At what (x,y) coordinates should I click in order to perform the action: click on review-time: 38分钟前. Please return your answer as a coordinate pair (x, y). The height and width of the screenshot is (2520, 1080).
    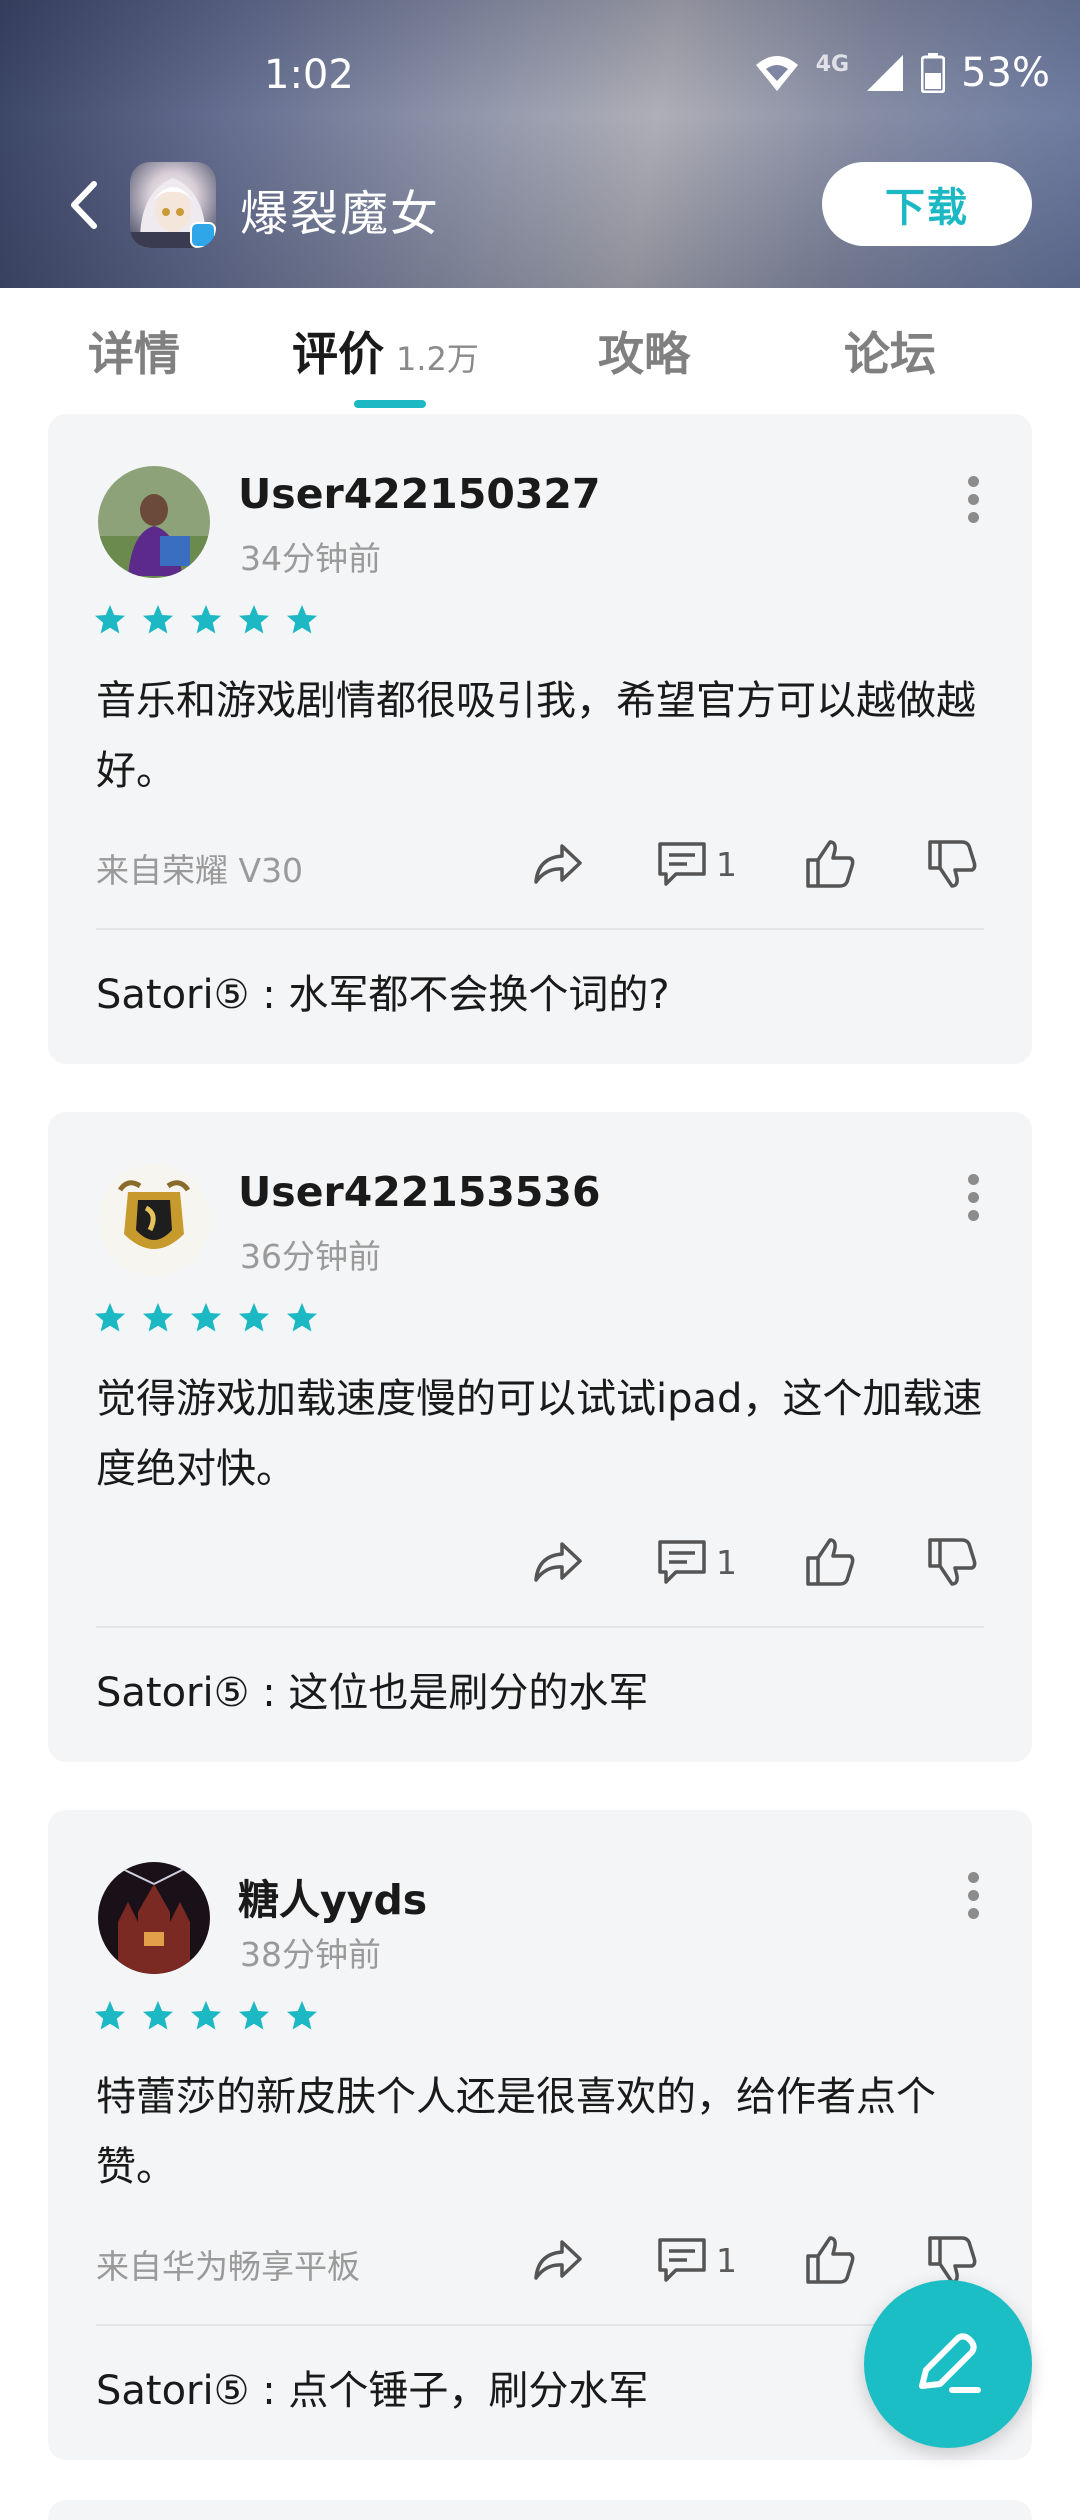
    Looking at the image, I should click on (310, 1954).